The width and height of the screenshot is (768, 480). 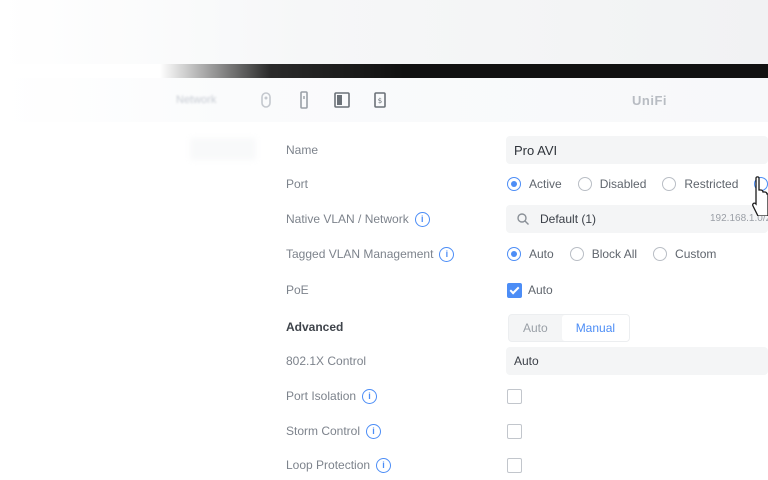 I want to click on port-option-active: Active, so click(x=534, y=184).